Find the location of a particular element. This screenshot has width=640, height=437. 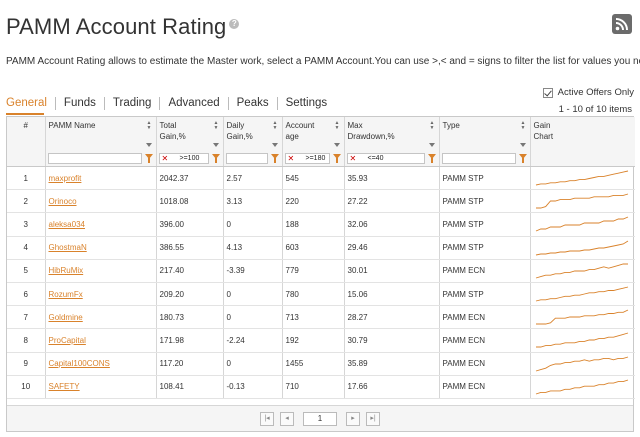

col-header-name: PAMM Name ▲ ▼ is located at coordinates (101, 134).